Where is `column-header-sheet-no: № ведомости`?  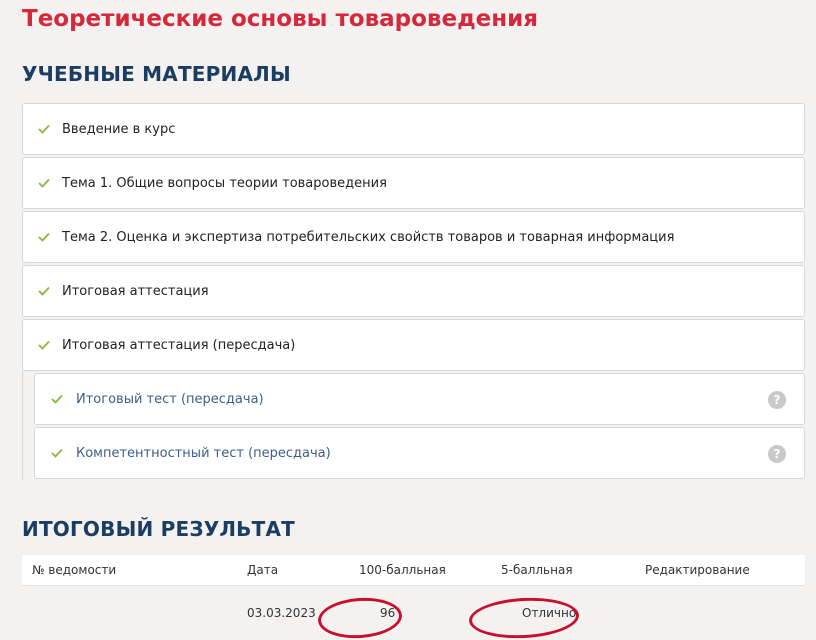
column-header-sheet-no: № ведомости is located at coordinates (74, 570).